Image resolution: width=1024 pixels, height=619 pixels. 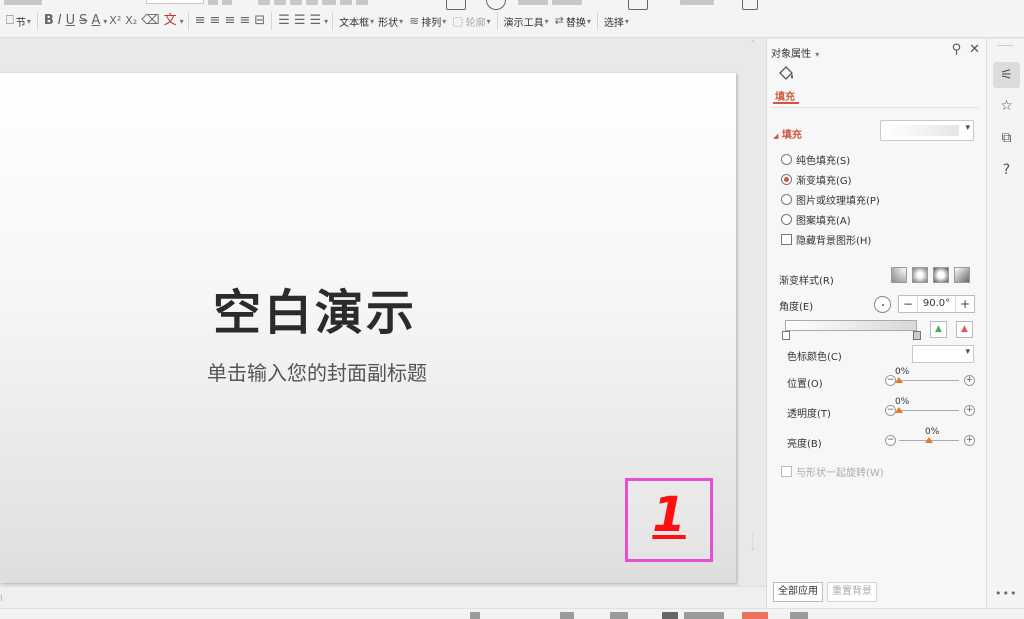 I want to click on help-icon: ?, so click(x=1006, y=170).